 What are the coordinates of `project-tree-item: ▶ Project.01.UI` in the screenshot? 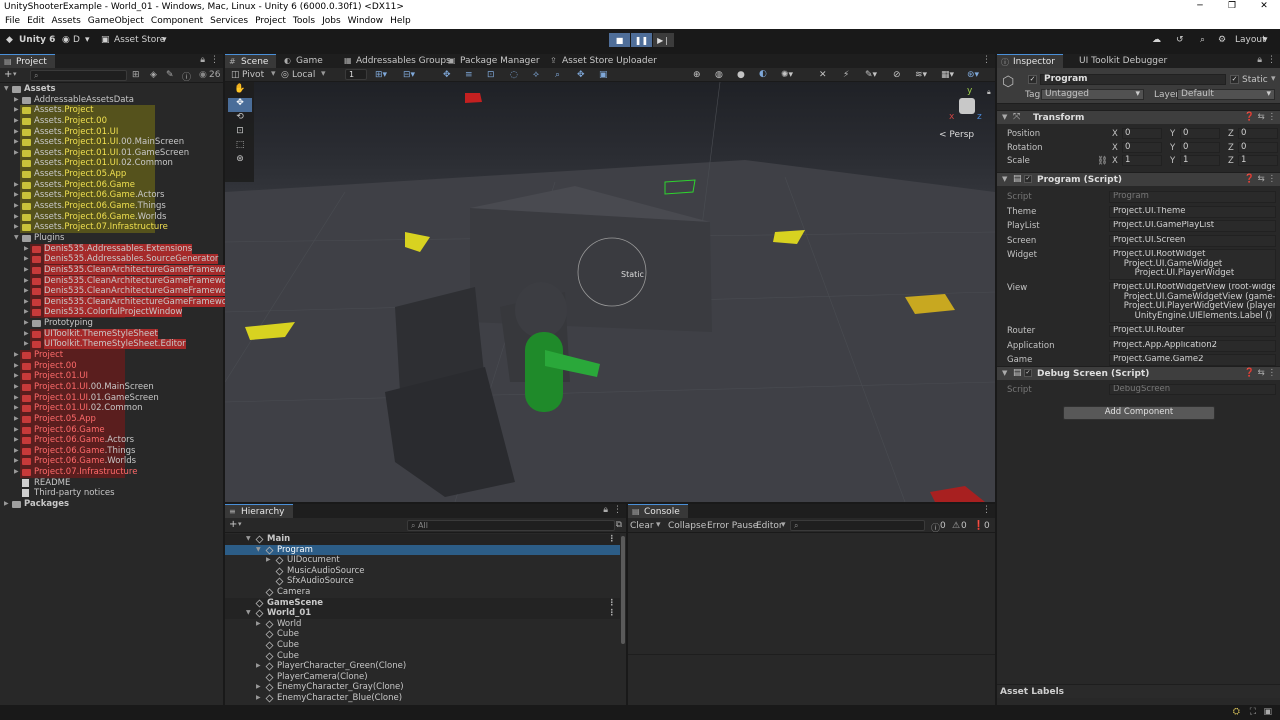 It's located at (111, 376).